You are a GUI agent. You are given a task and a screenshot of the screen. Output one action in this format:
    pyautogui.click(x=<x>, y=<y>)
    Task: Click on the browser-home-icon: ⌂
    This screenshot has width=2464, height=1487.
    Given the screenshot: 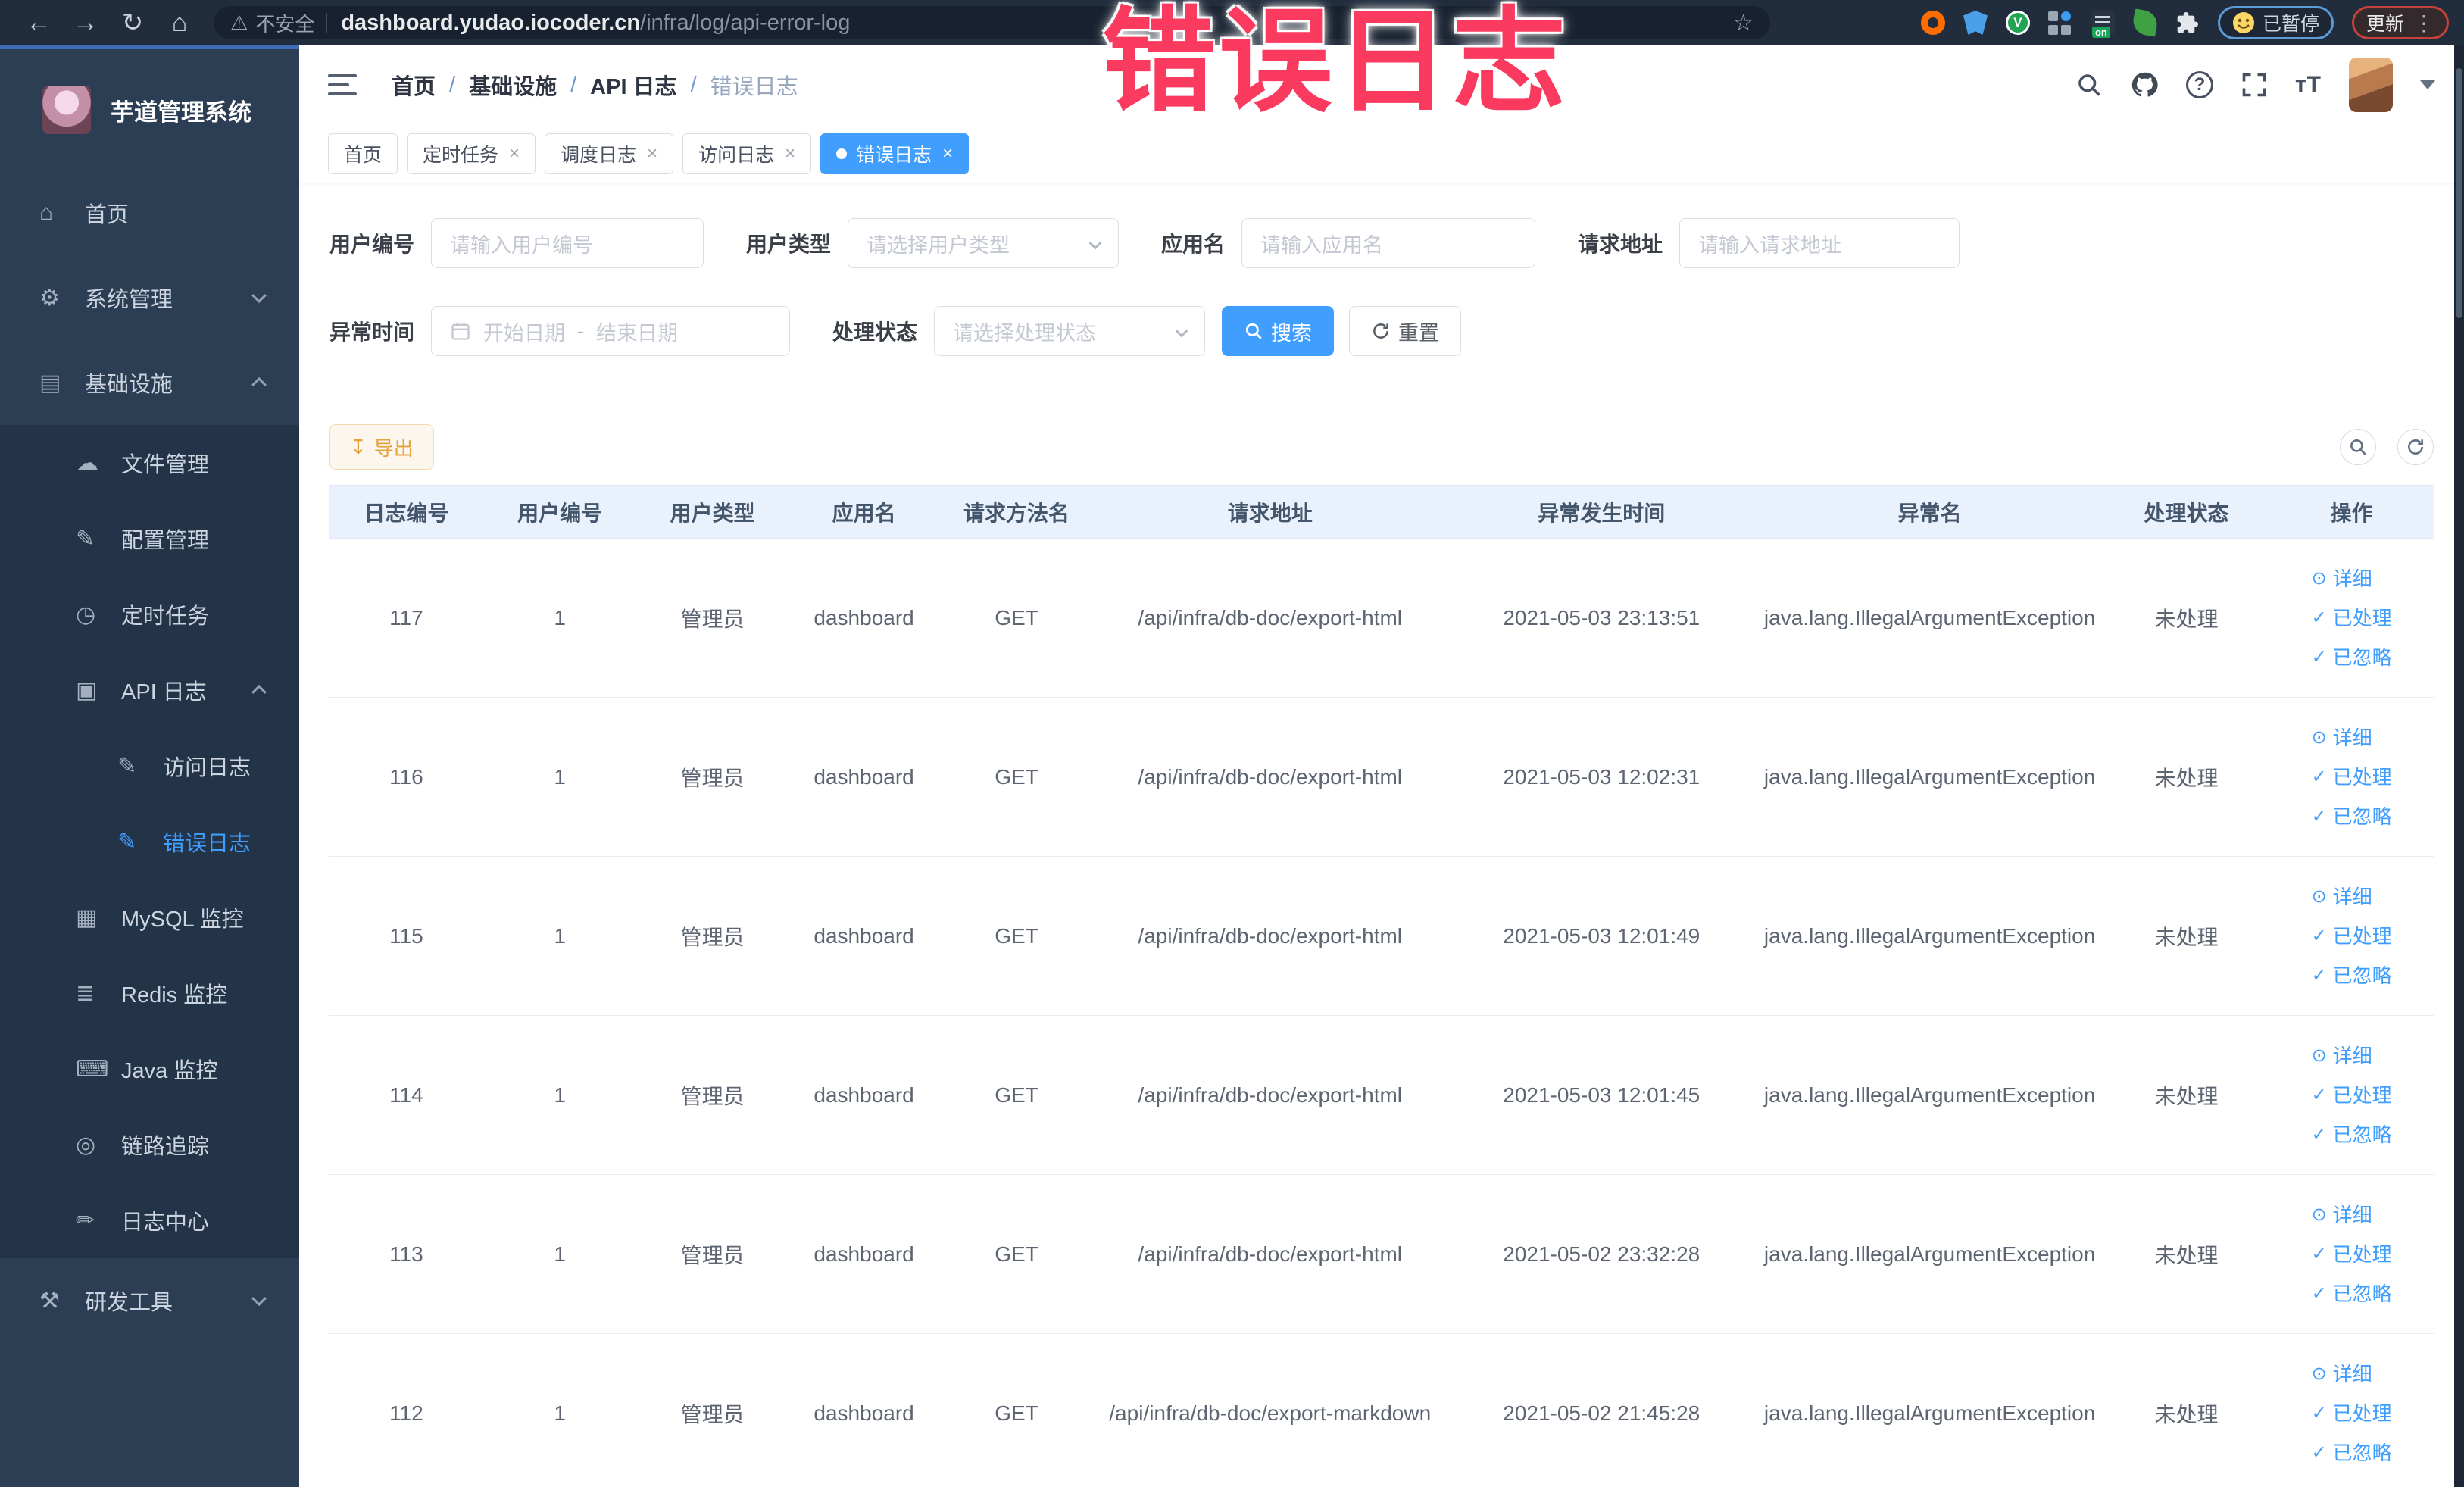 What is the action you would take?
    pyautogui.click(x=179, y=23)
    